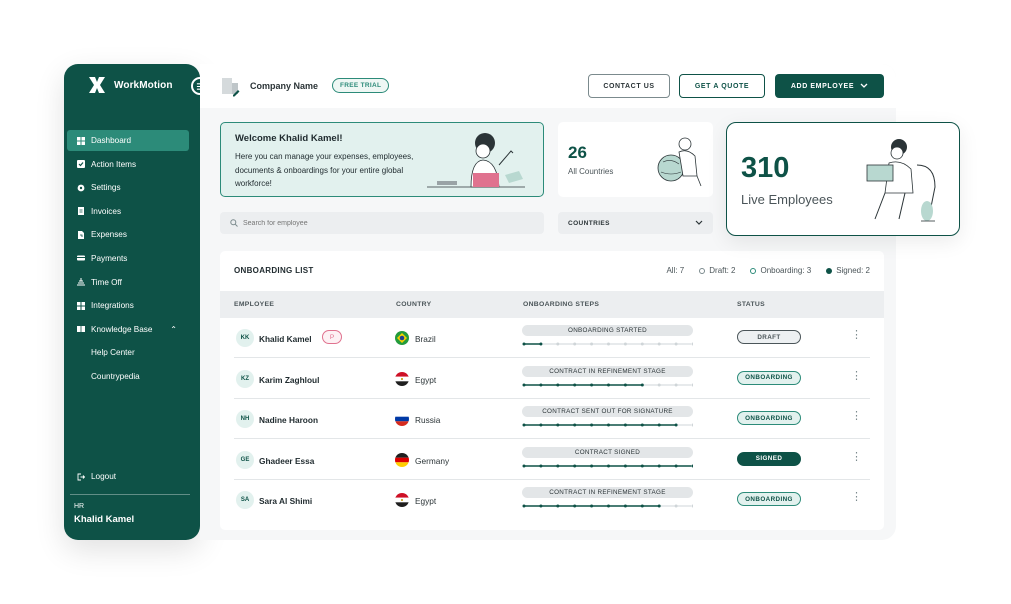  Describe the element at coordinates (81, 234) in the screenshot. I see `expenses-icon` at that location.